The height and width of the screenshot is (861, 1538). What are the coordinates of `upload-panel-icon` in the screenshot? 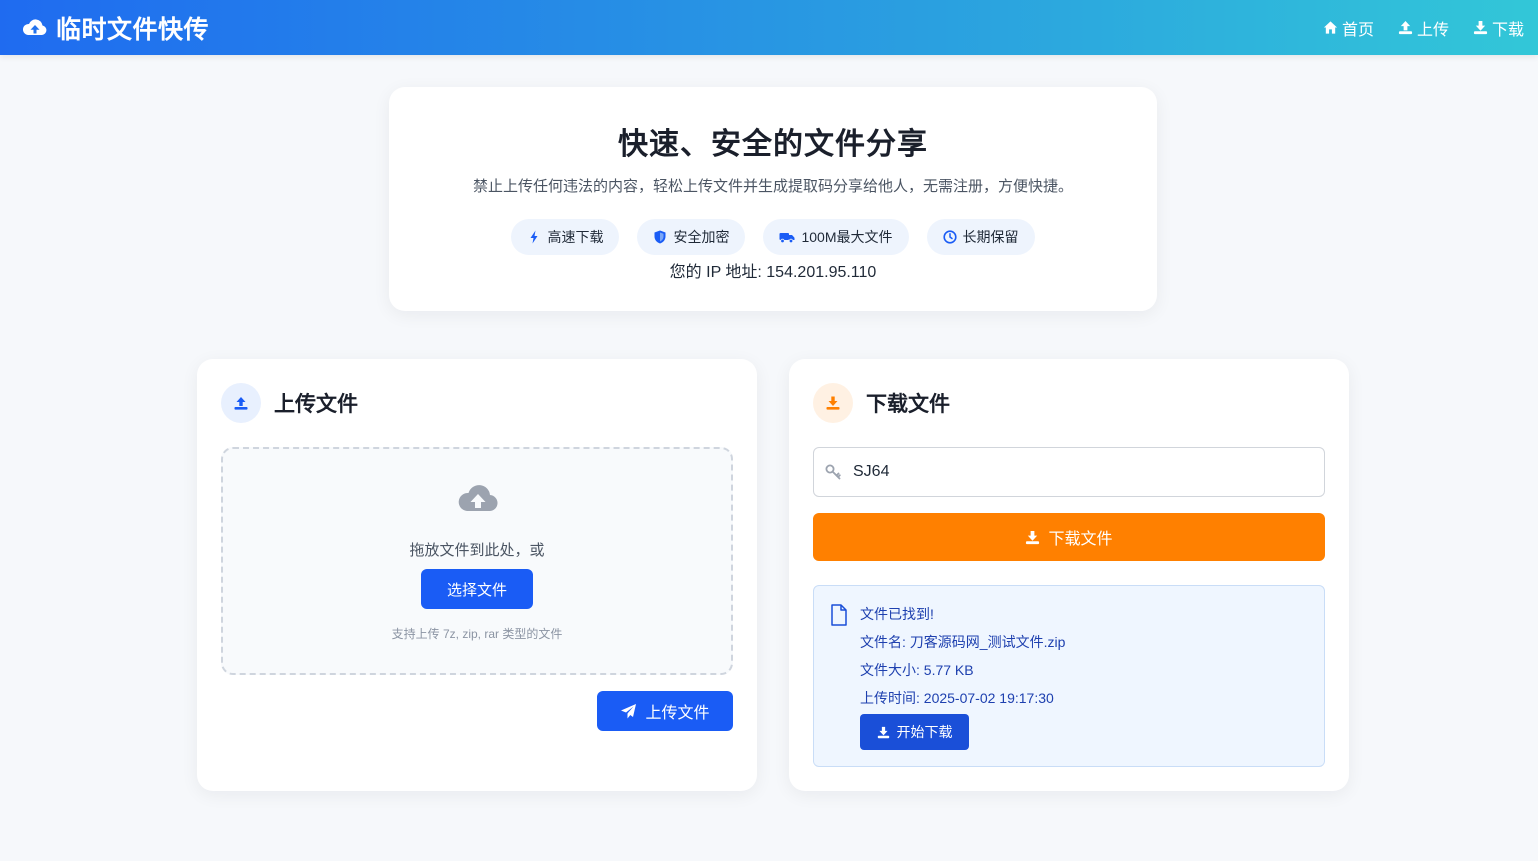 It's located at (241, 403).